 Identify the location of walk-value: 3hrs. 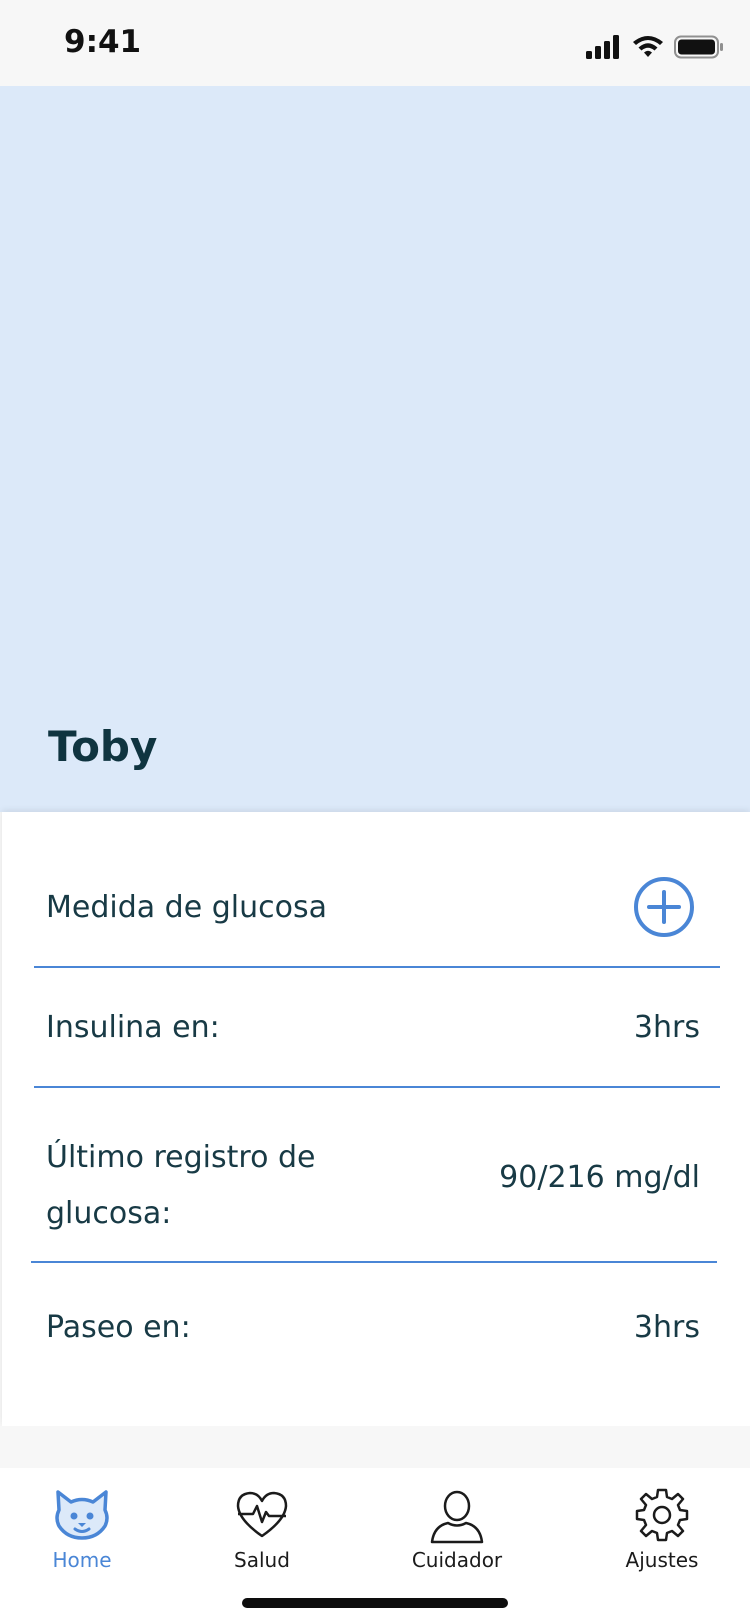
(666, 1327).